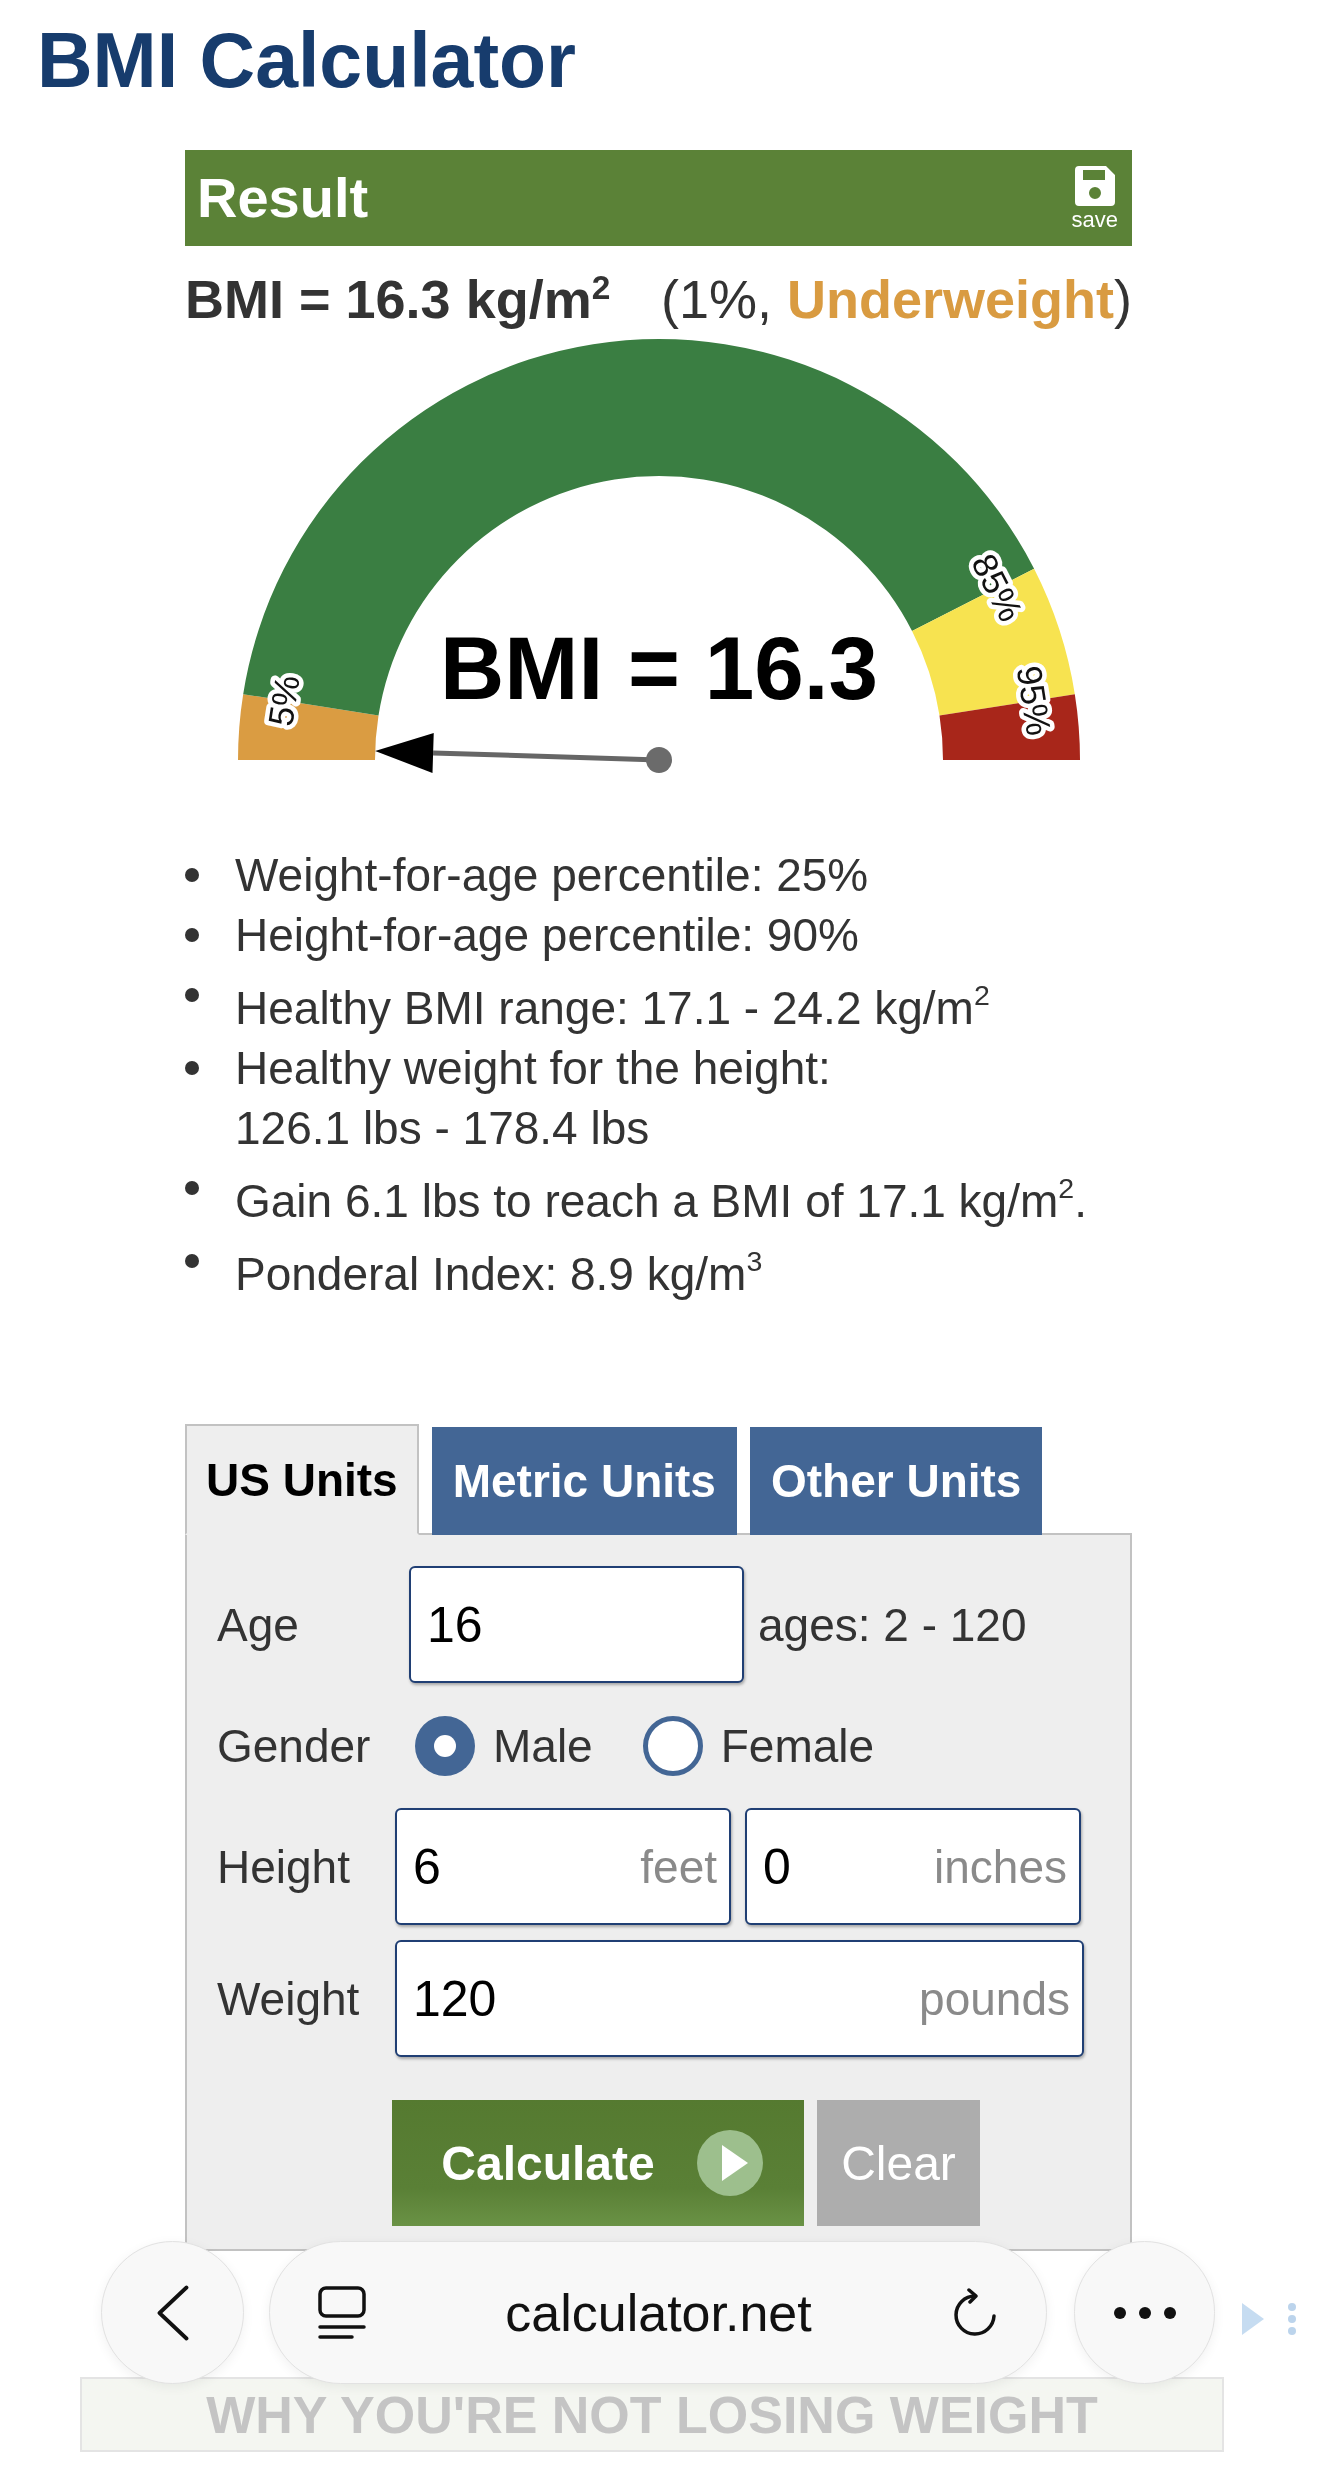 This screenshot has width=1319, height=2487. What do you see at coordinates (659, 668) in the screenshot?
I see `gauge-readout: BMI = 16.3` at bounding box center [659, 668].